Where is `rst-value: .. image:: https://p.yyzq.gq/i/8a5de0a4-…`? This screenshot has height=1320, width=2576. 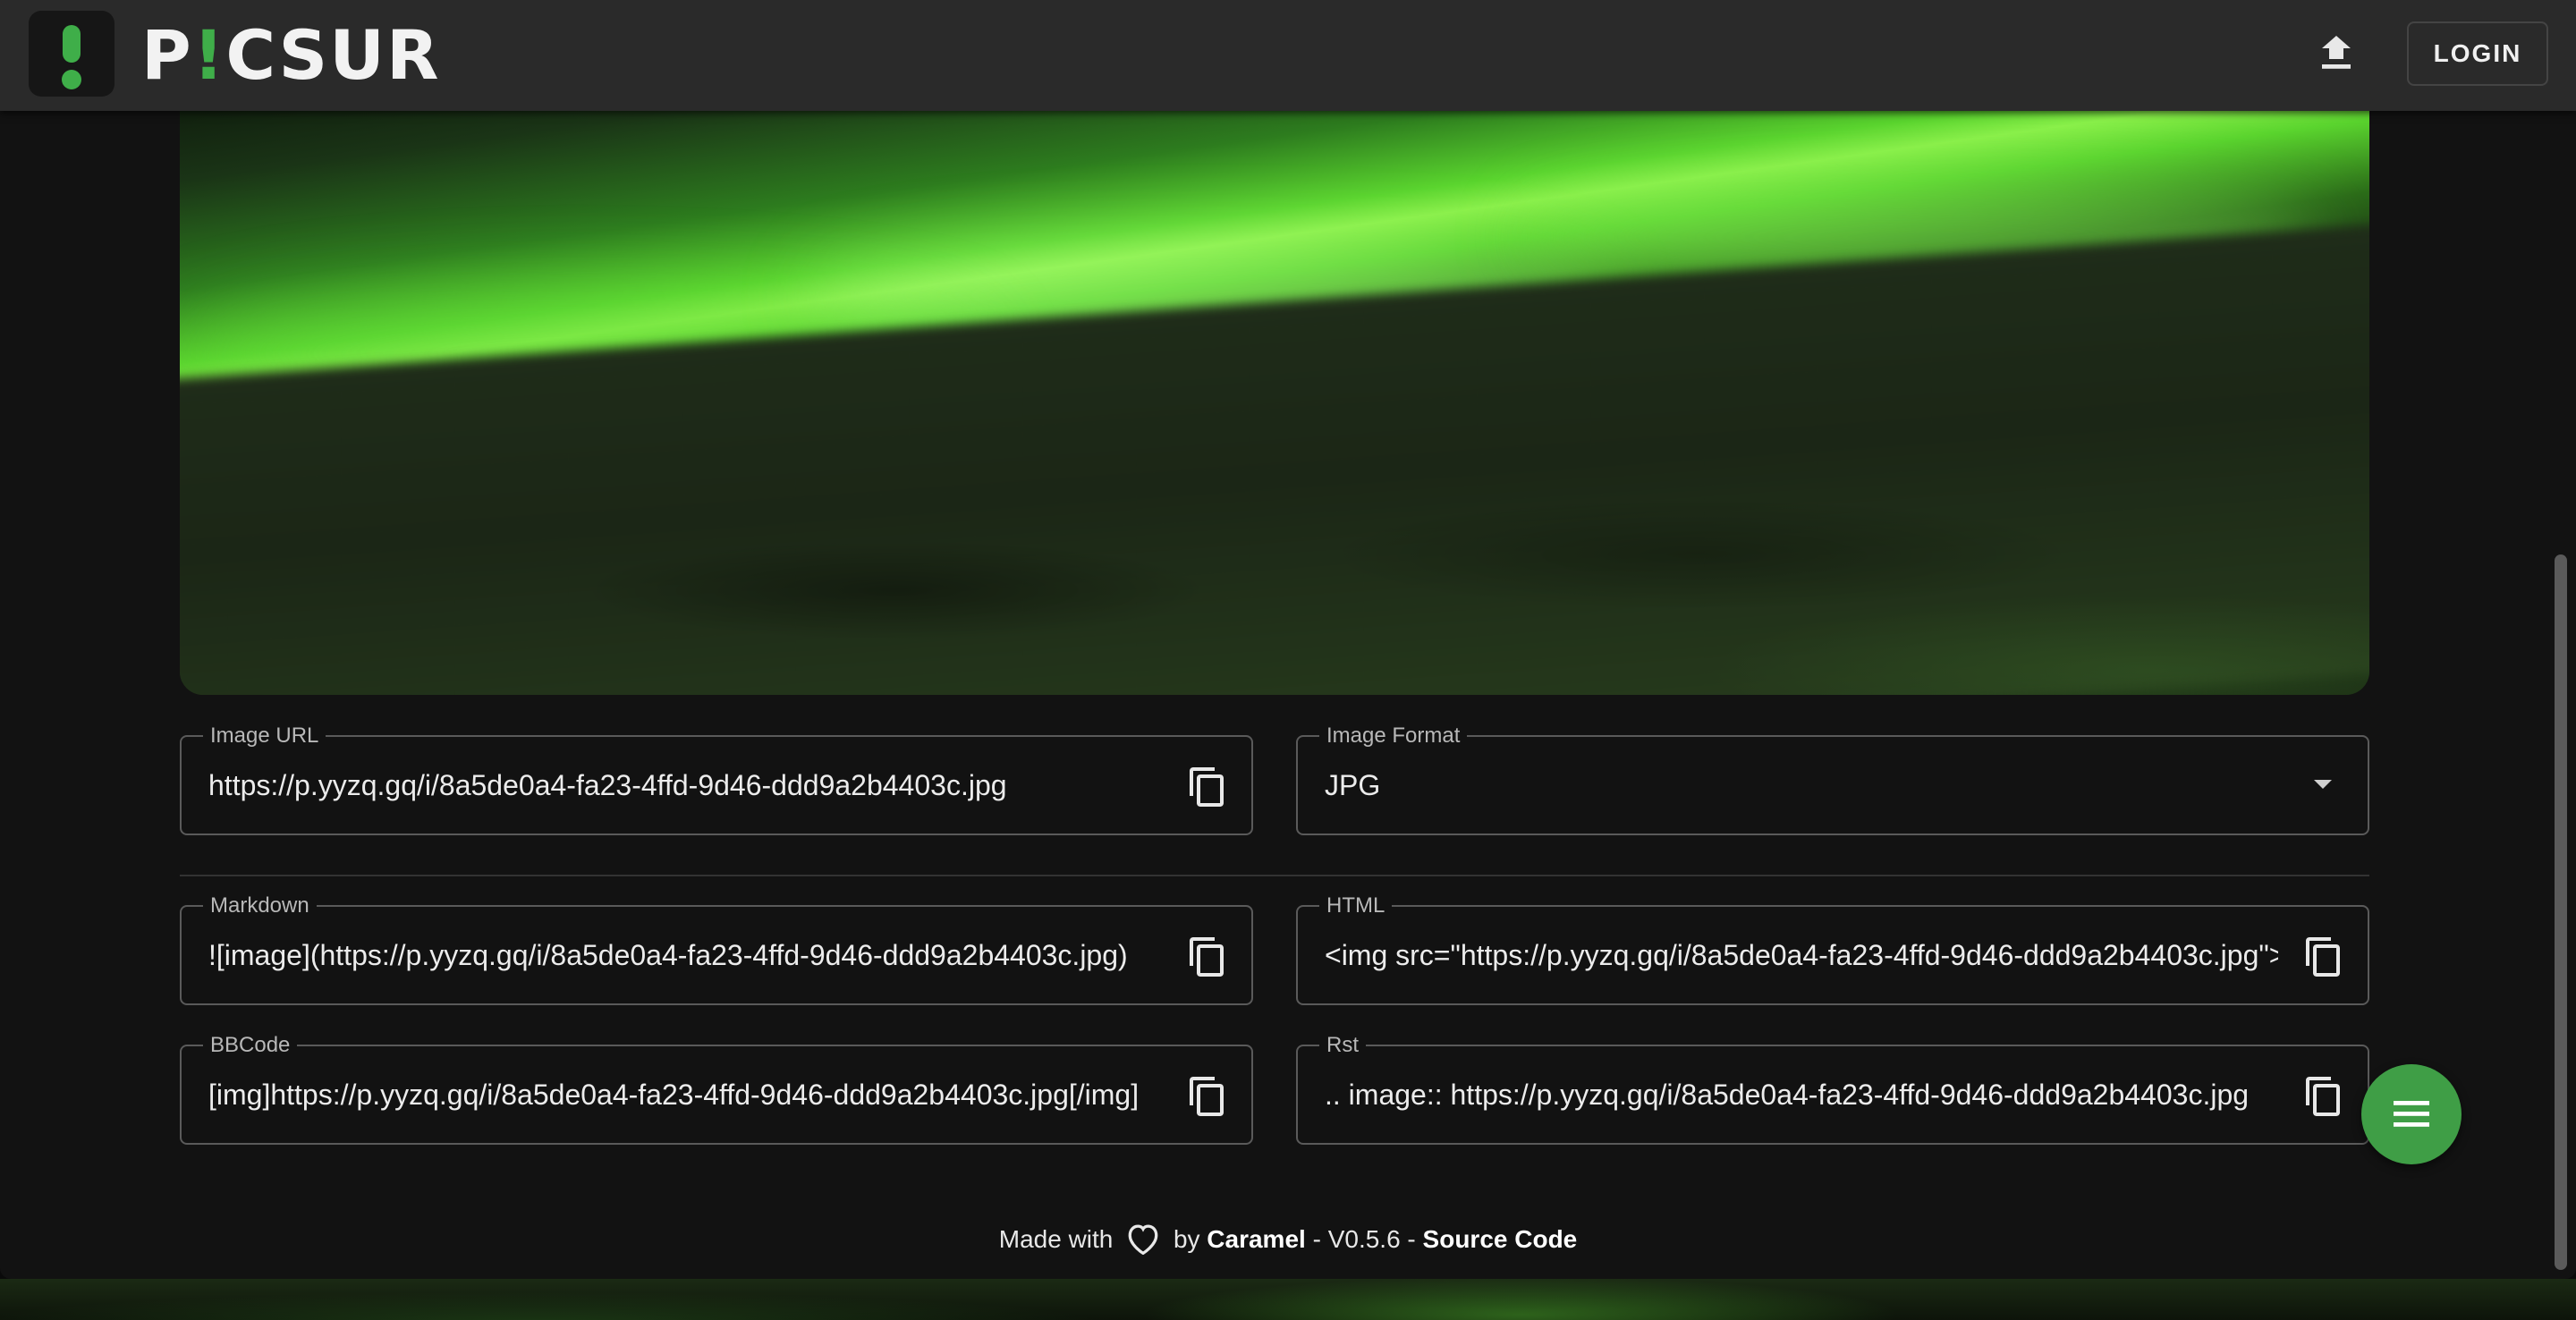
rst-value: .. image:: https://p.yyzq.gq/i/8a5de0a4-… is located at coordinates (1801, 1095).